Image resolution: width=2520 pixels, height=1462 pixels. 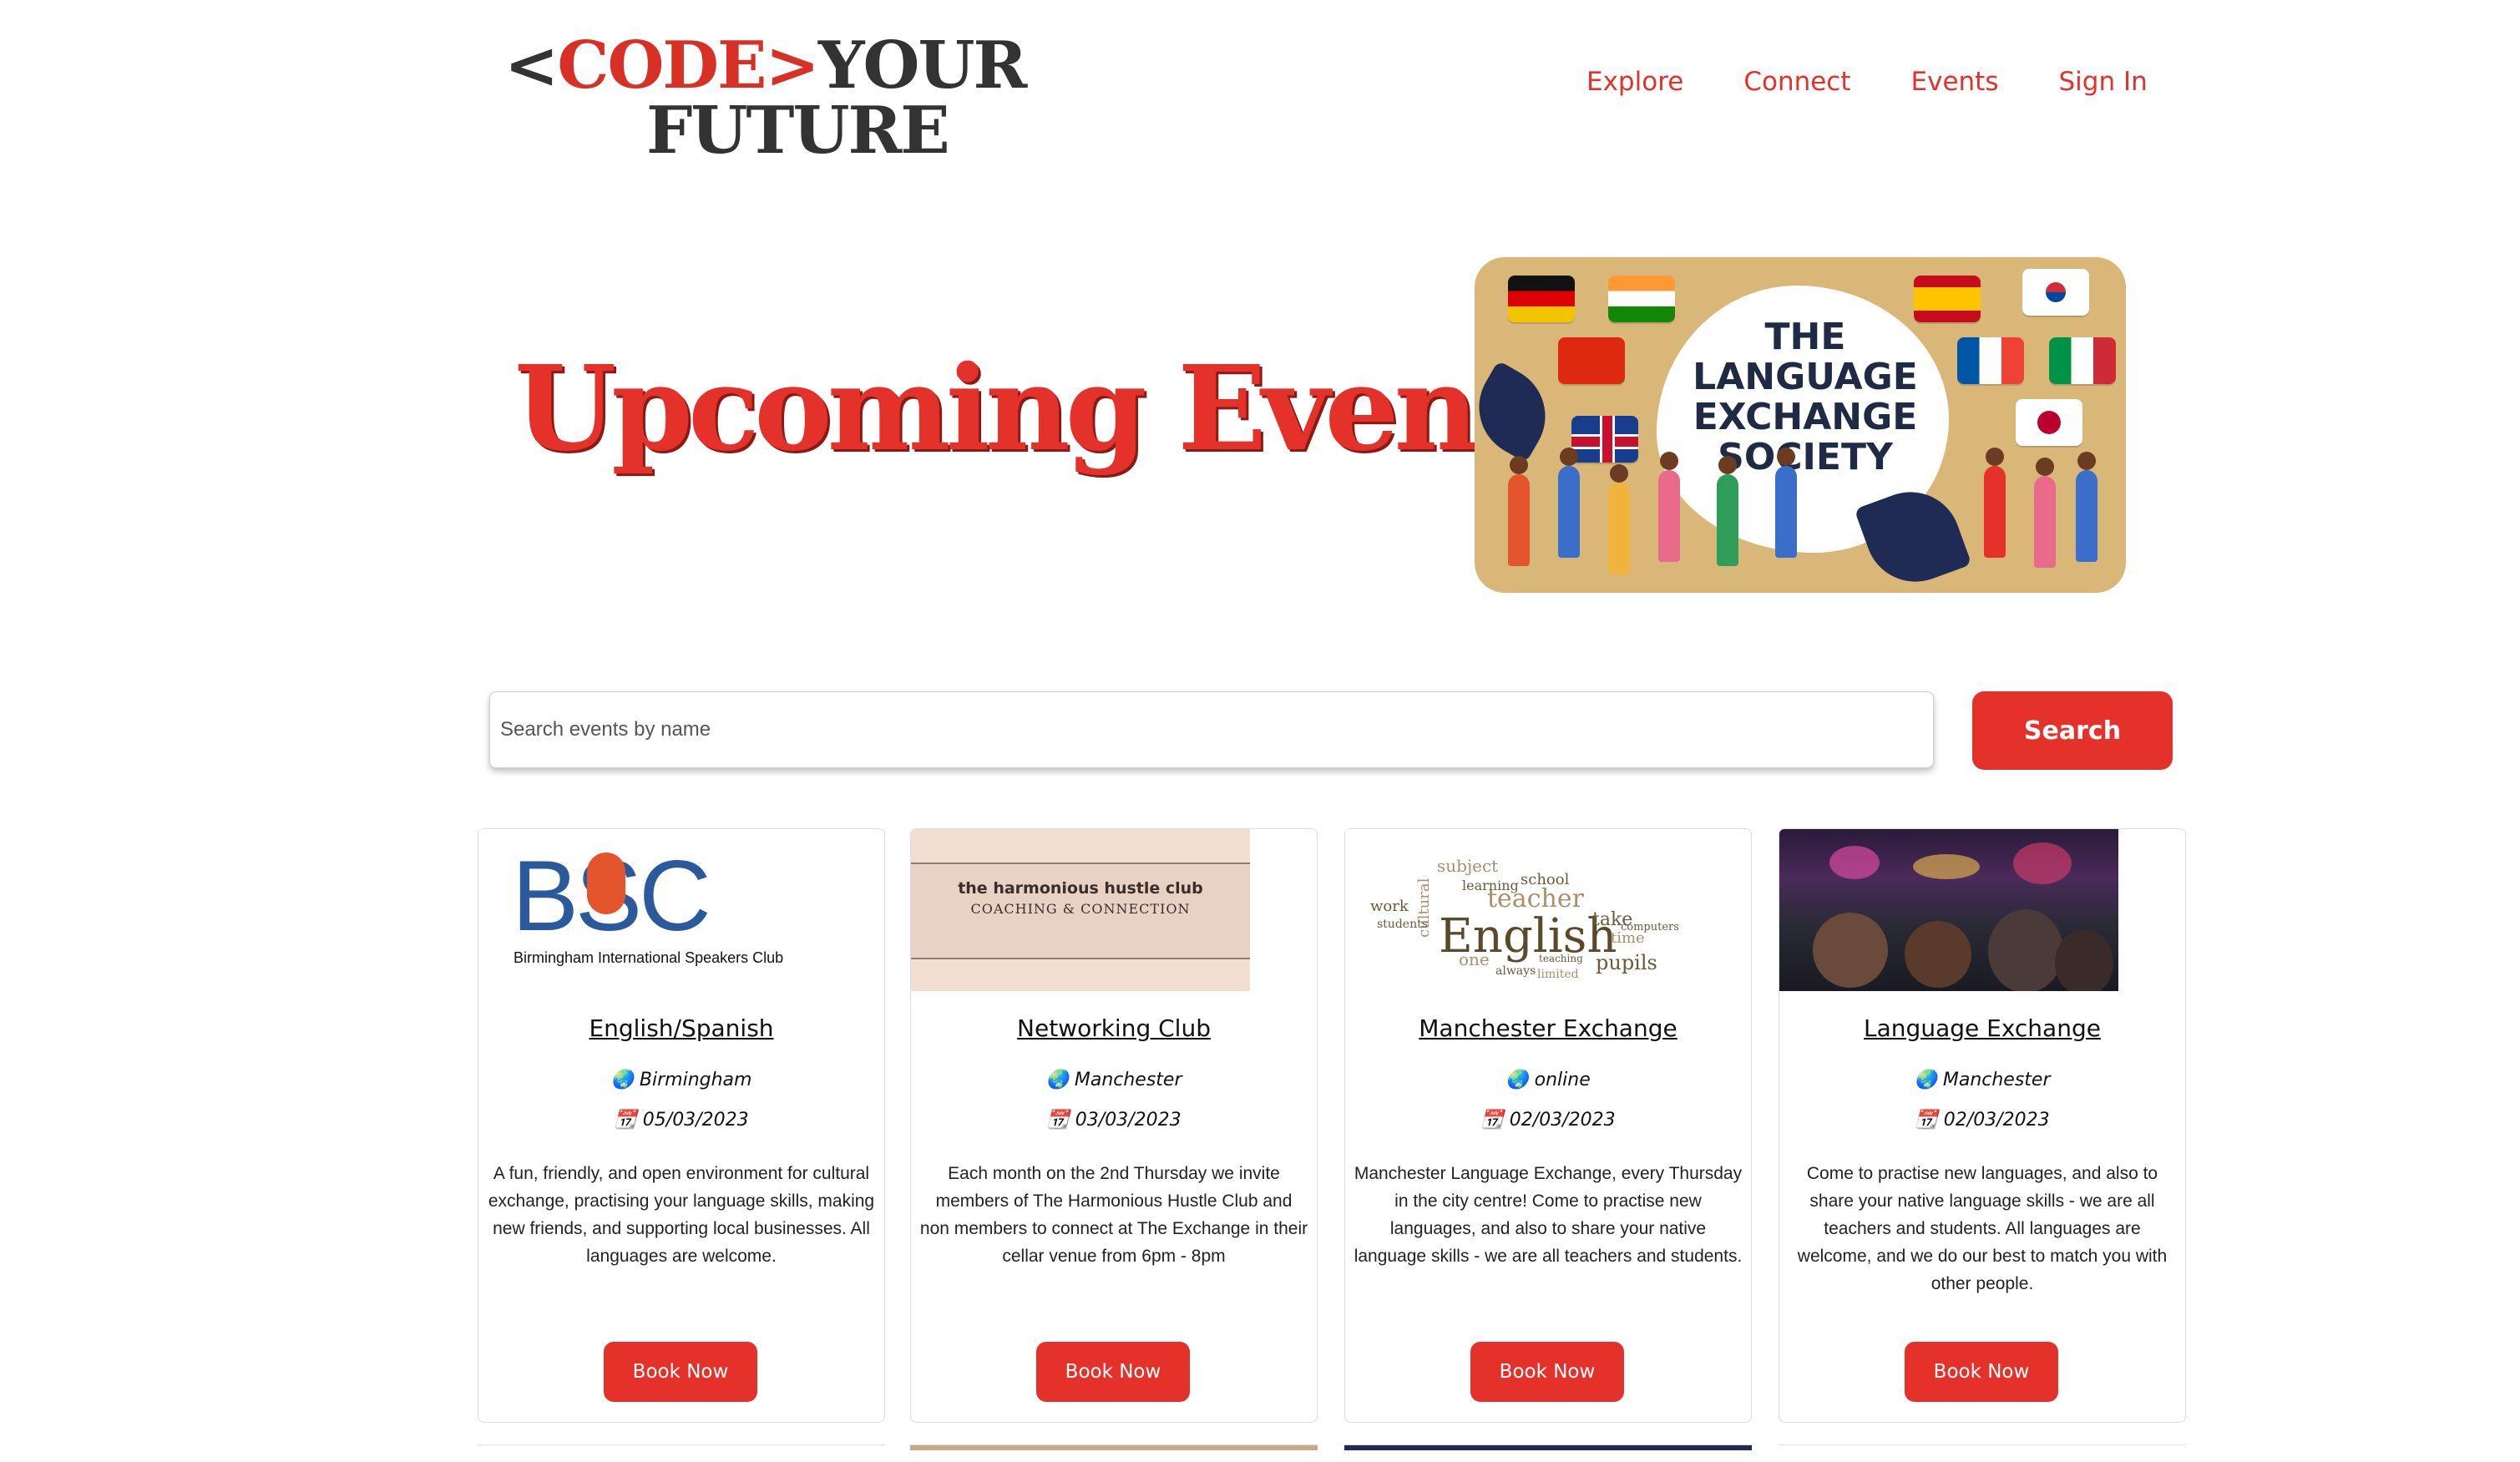 I want to click on event-title-link: Language Exchange, so click(x=1982, y=1028).